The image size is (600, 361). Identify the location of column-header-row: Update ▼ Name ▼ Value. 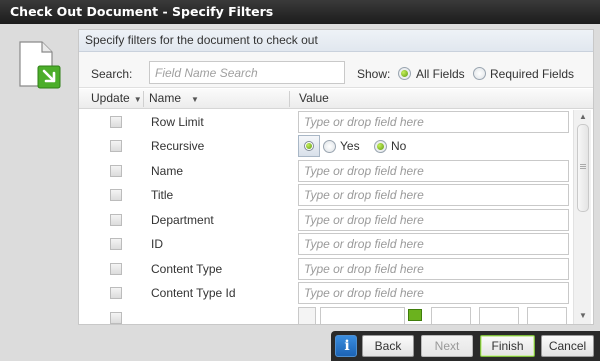
(336, 99).